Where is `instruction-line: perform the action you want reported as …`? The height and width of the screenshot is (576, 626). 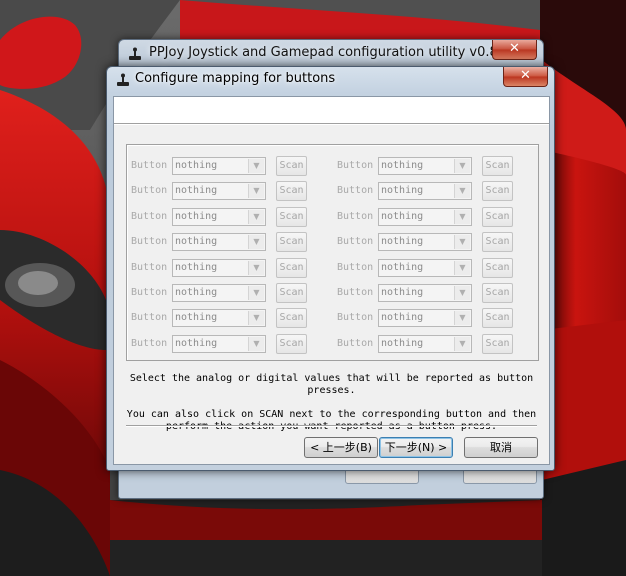
instruction-line: perform the action you want reported as … is located at coordinates (331, 426).